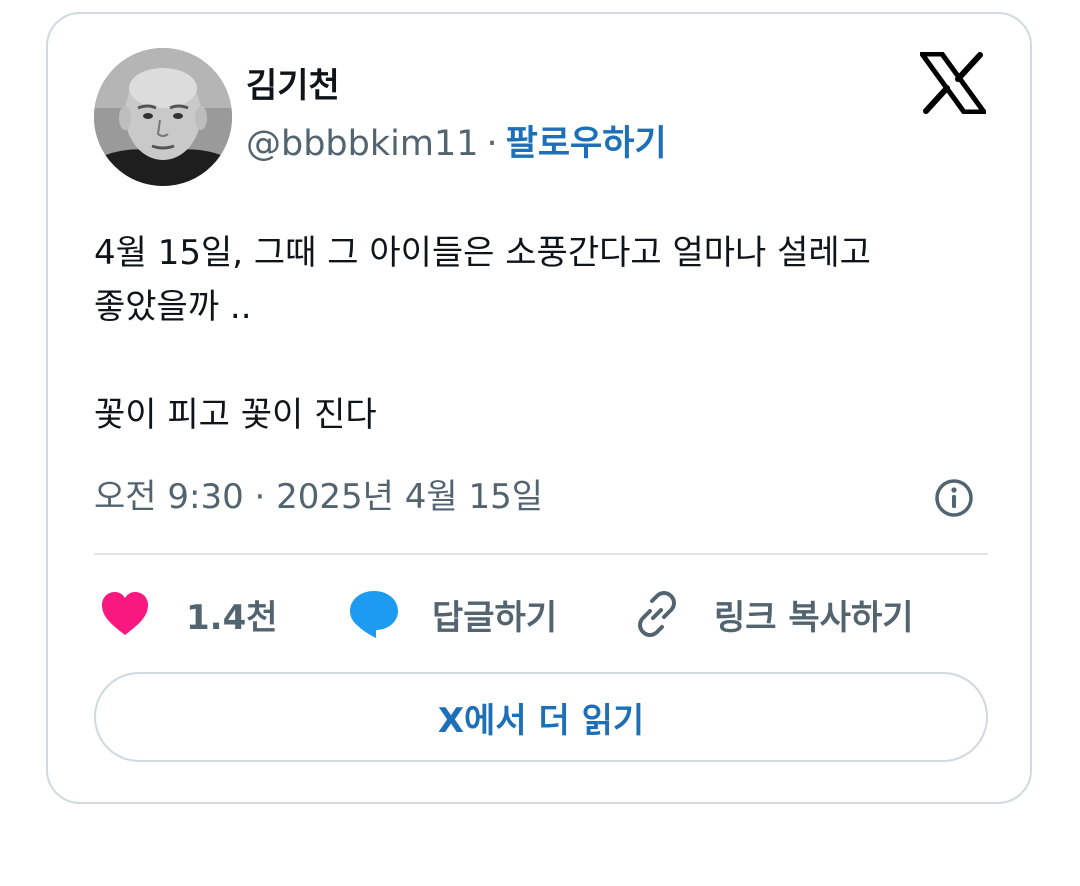 The image size is (1080, 886). I want to click on follow-button: 팔로우하기, so click(586, 144).